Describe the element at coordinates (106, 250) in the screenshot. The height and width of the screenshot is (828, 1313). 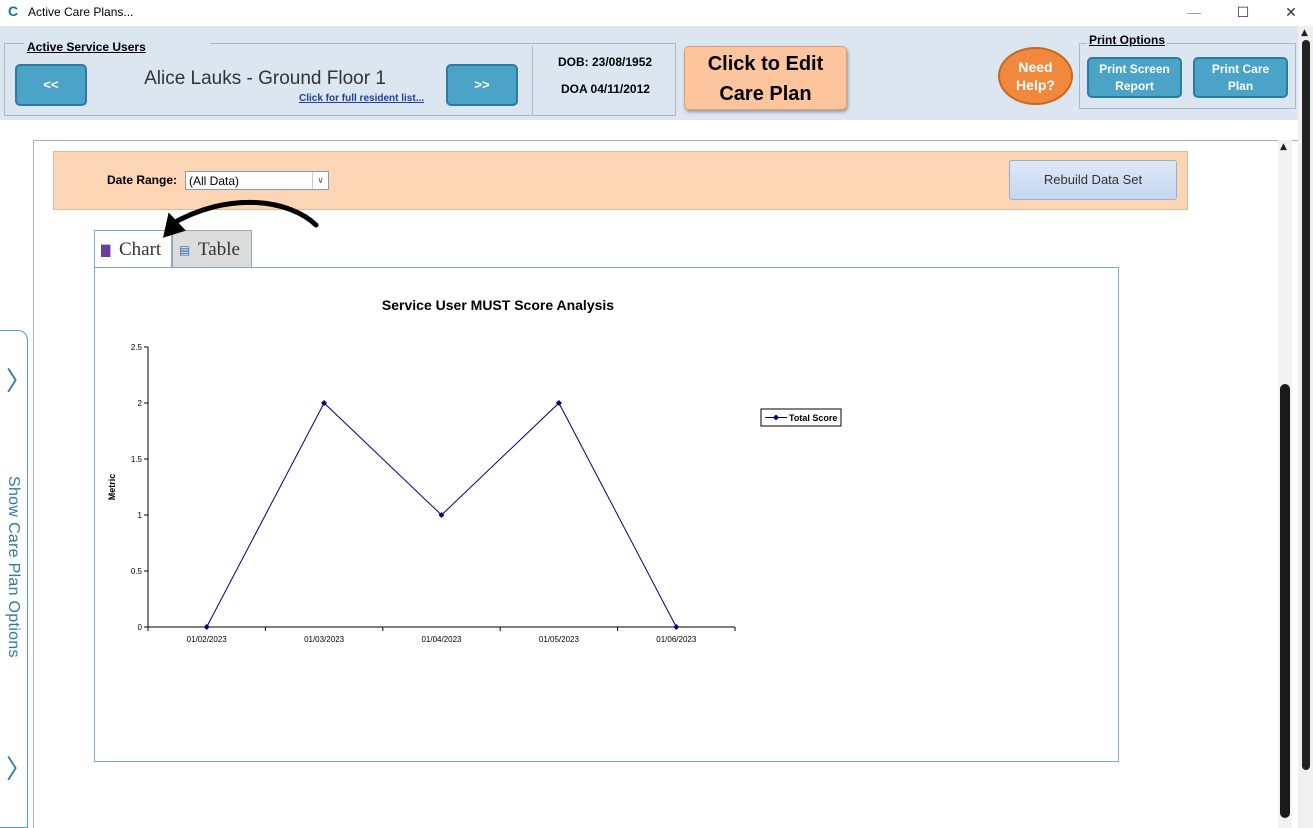
I see `chart-icon: ▇` at that location.